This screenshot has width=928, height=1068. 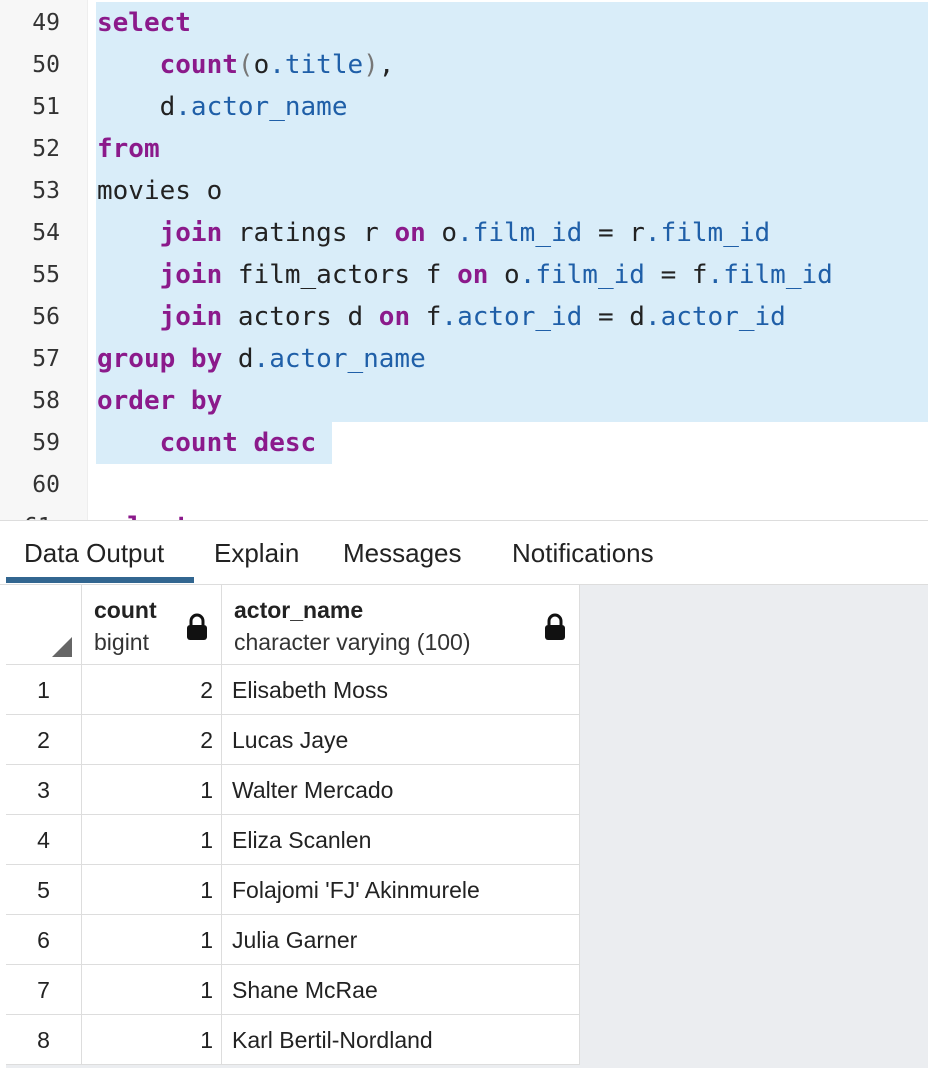 What do you see at coordinates (44, 940) in the screenshot?
I see `row-number: 6` at bounding box center [44, 940].